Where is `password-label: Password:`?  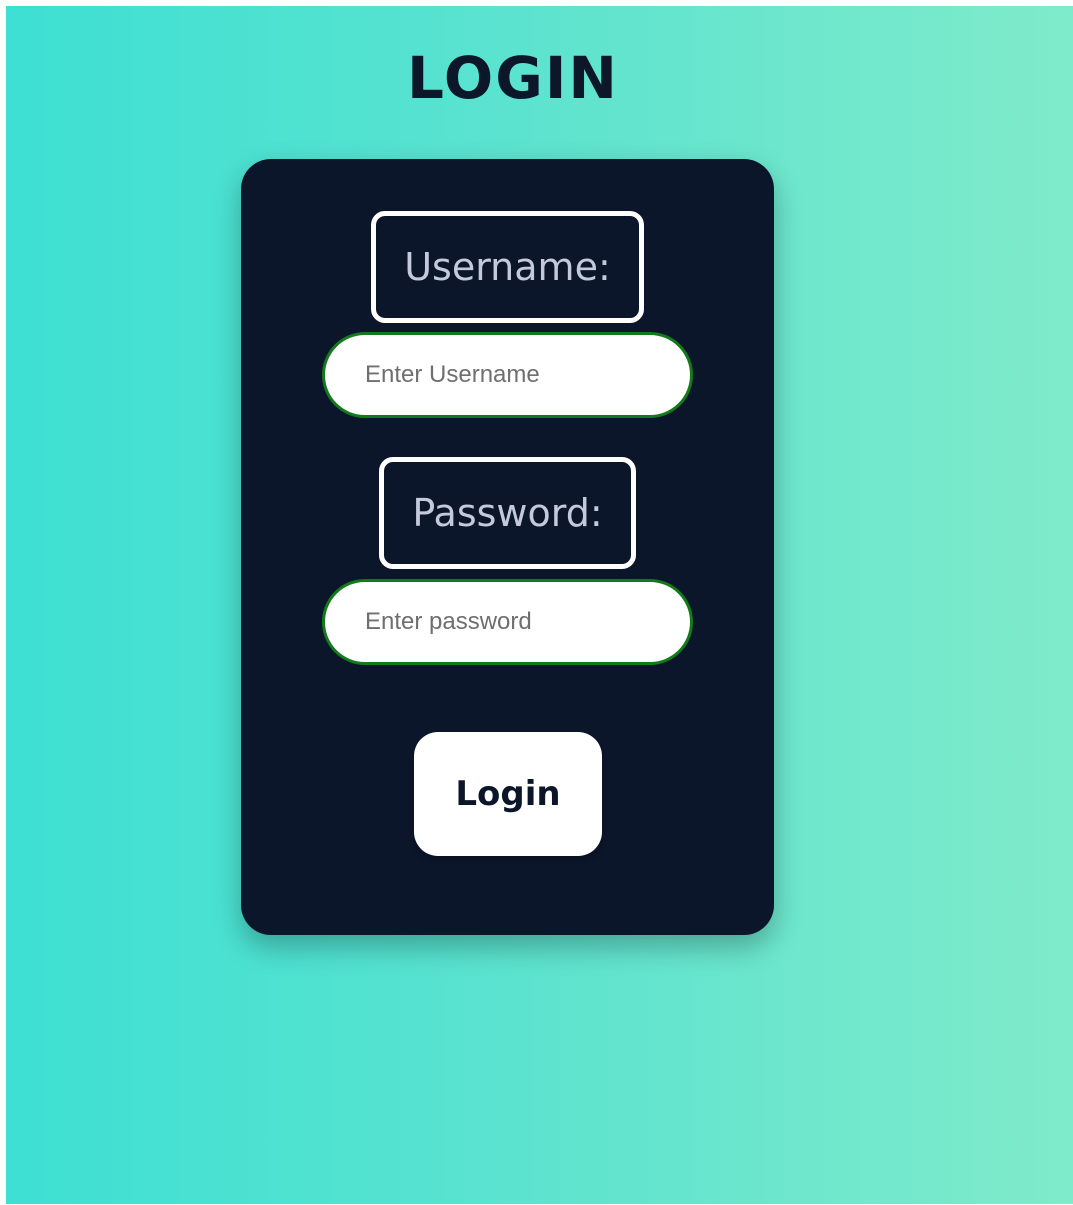 password-label: Password: is located at coordinates (507, 513).